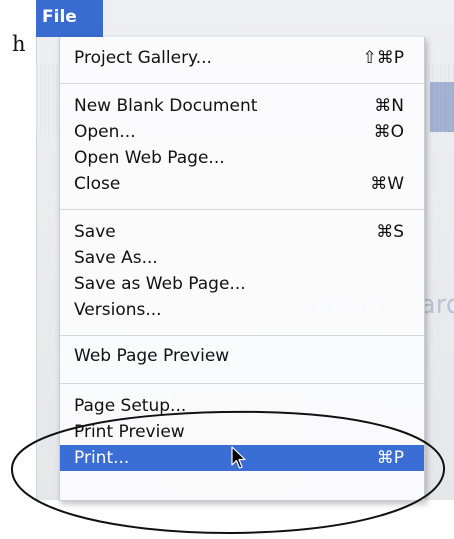 The image size is (454, 539). Describe the element at coordinates (238, 457) in the screenshot. I see `arrow-cursor-icon` at that location.